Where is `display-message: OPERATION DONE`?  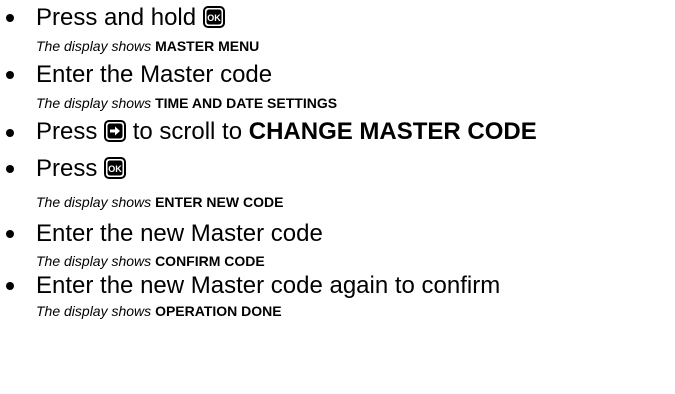
display-message: OPERATION DONE is located at coordinates (218, 311).